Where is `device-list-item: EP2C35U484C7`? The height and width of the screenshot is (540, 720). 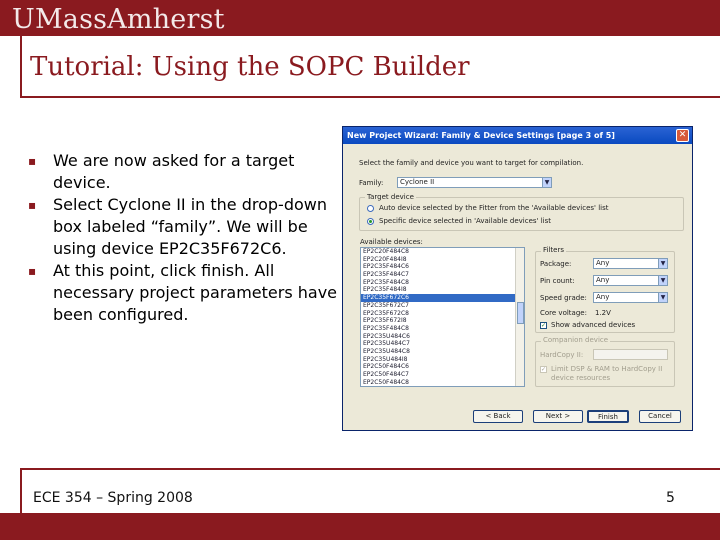 device-list-item: EP2C35U484C7 is located at coordinates (442, 344).